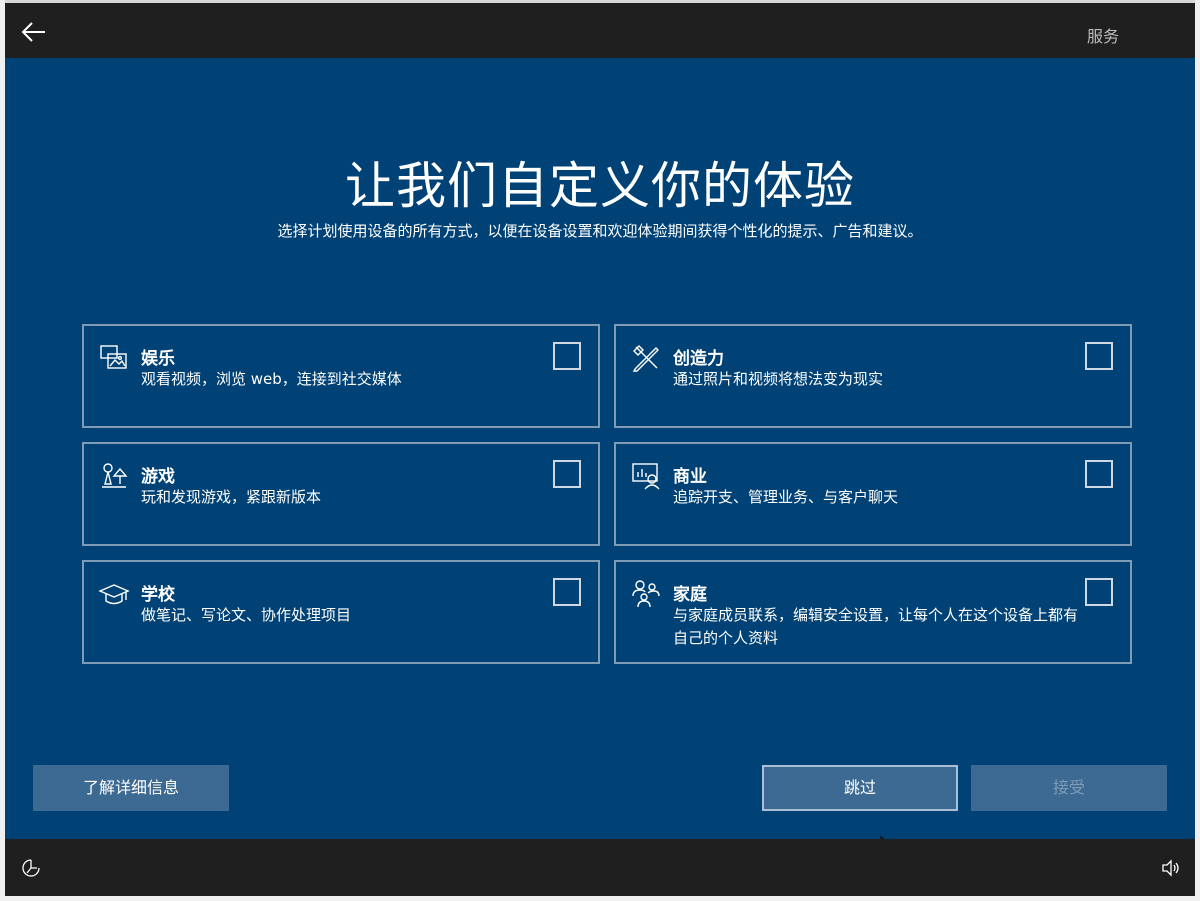  I want to click on card-gaming: 游戏 玩和发现游戏，紧跟新版本, so click(341, 494).